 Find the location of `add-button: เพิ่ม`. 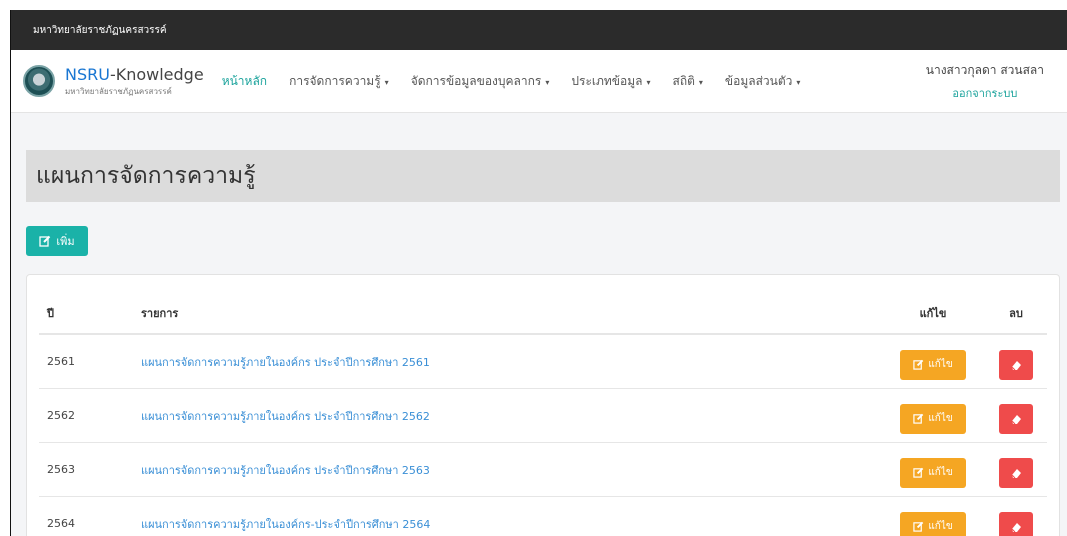

add-button: เพิ่ม is located at coordinates (57, 241).